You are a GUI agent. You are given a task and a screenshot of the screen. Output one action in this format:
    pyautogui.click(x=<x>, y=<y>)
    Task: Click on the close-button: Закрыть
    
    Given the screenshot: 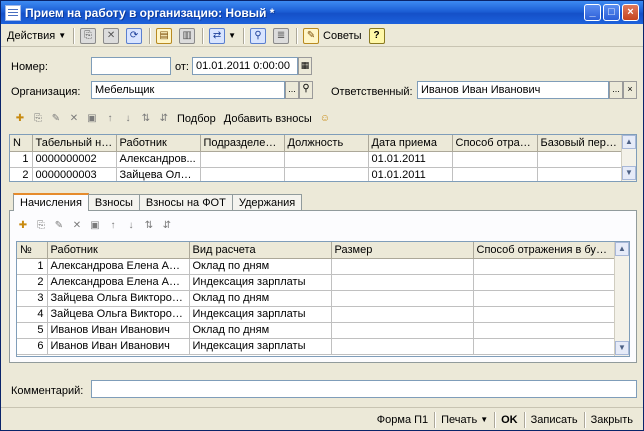 What is the action you would take?
    pyautogui.click(x=612, y=420)
    